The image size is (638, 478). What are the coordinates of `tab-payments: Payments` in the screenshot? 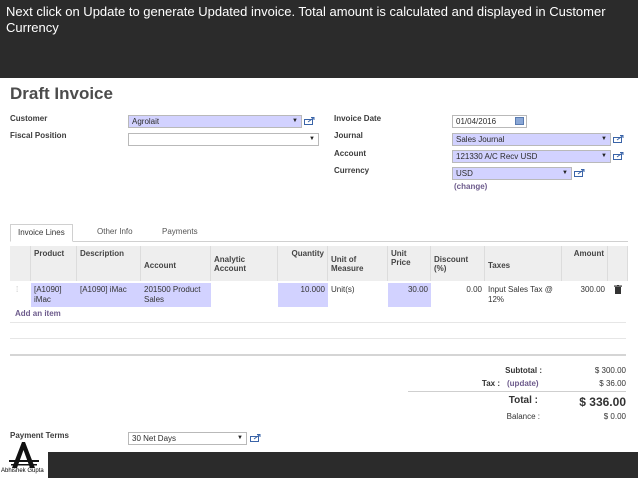 It's located at (180, 232).